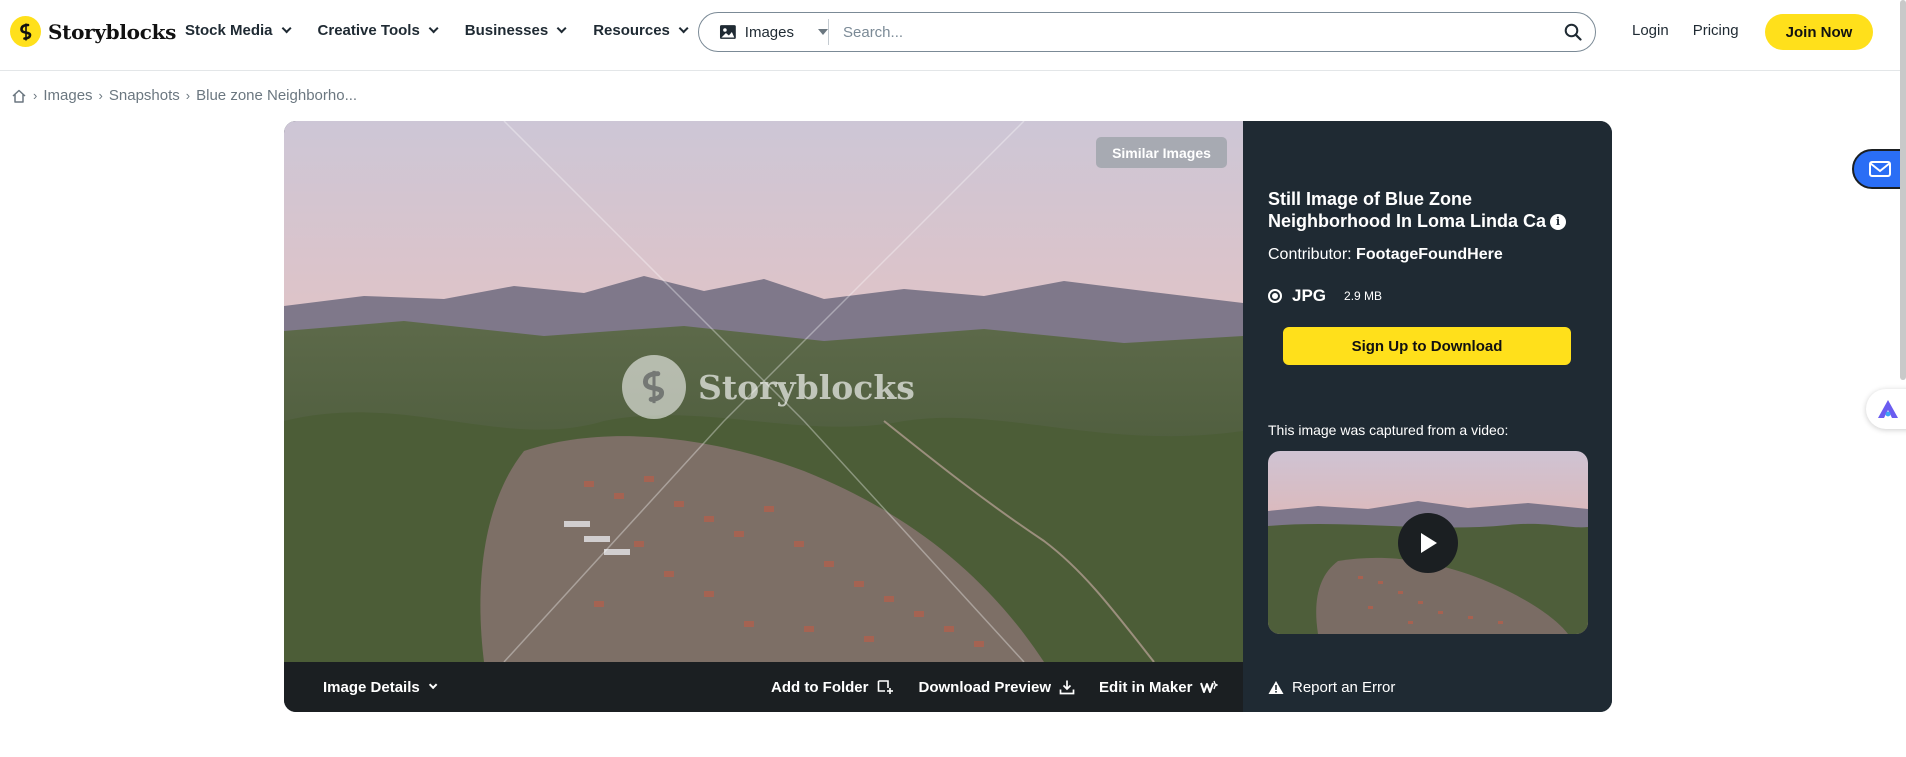 The width and height of the screenshot is (1906, 757). Describe the element at coordinates (25, 31) in the screenshot. I see `logo-mark-icon` at that location.